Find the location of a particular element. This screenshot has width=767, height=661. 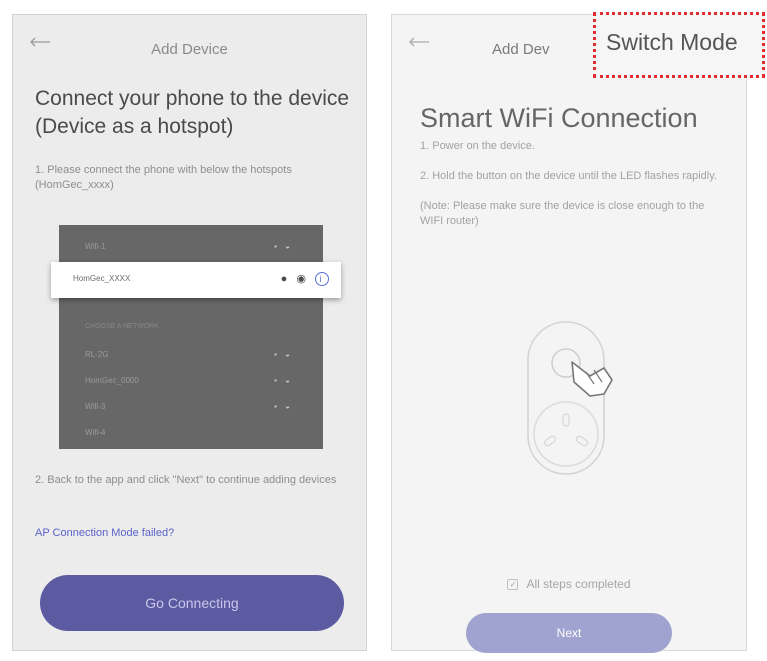

smart-plug-illustration is located at coordinates (570, 398).